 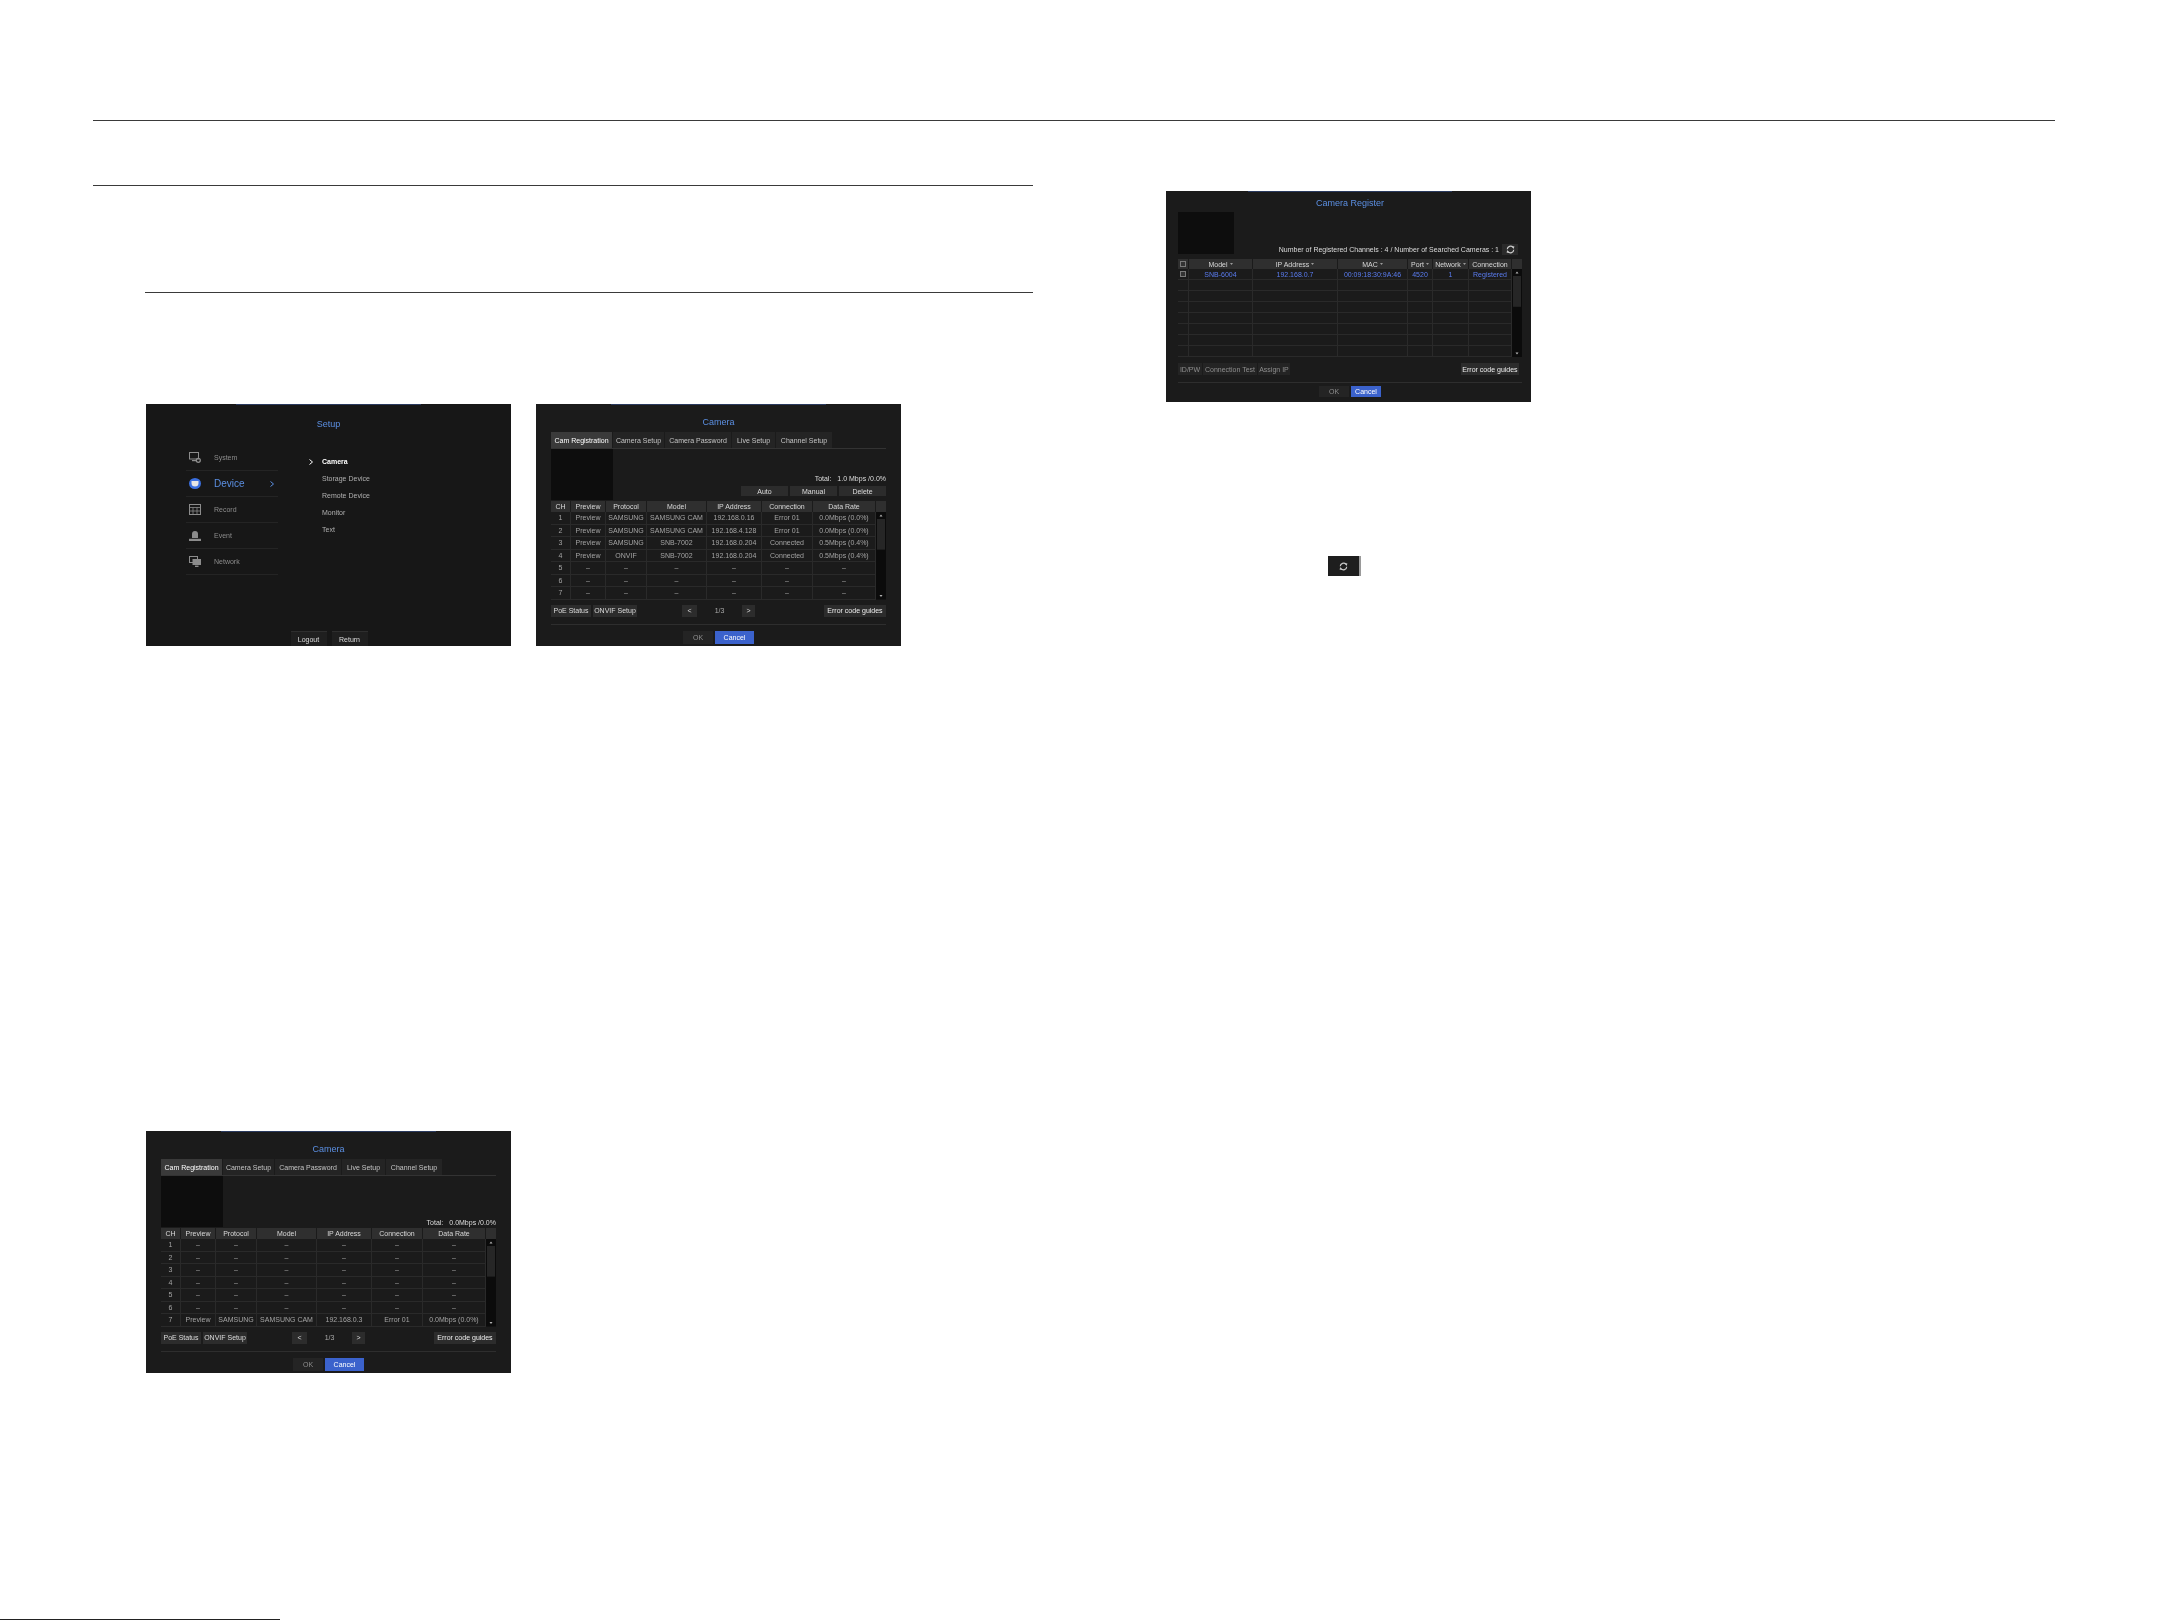 What do you see at coordinates (328, 424) in the screenshot?
I see `screen-title: Setup` at bounding box center [328, 424].